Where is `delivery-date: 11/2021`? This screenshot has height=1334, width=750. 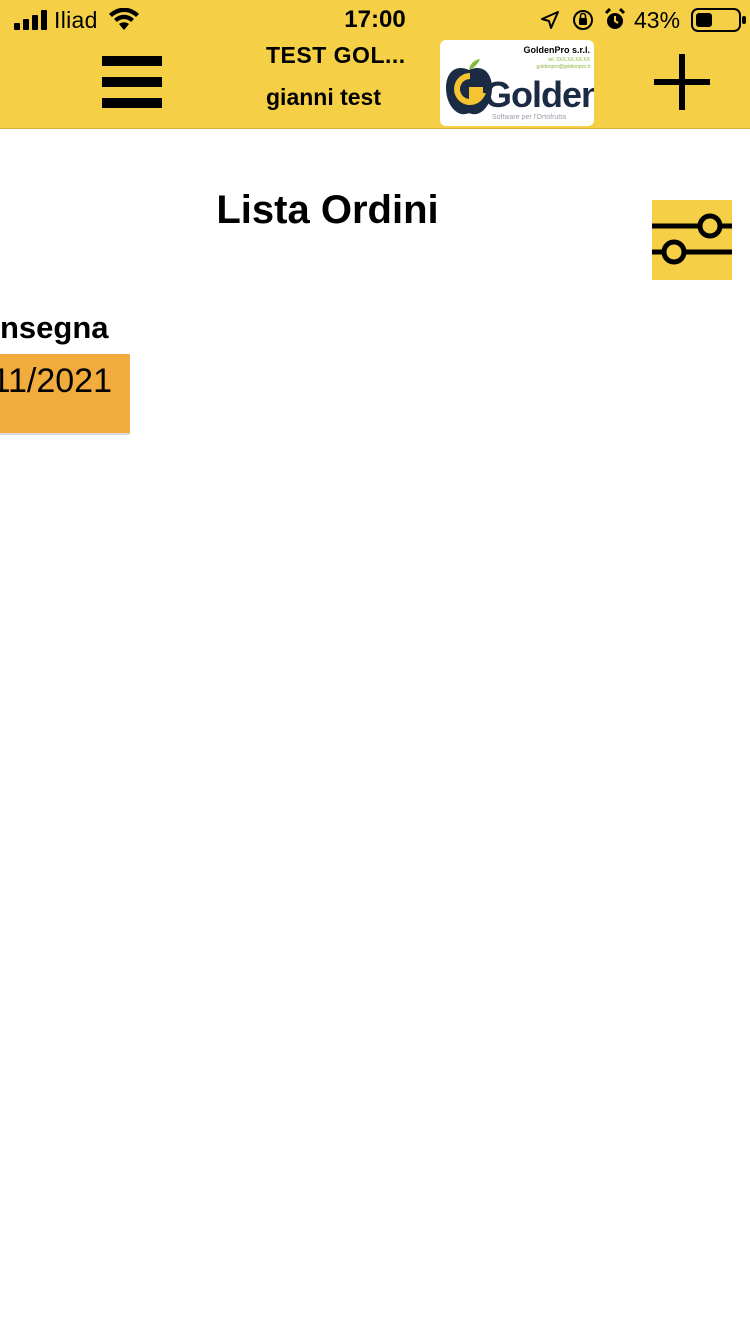 delivery-date: 11/2021 is located at coordinates (56, 381).